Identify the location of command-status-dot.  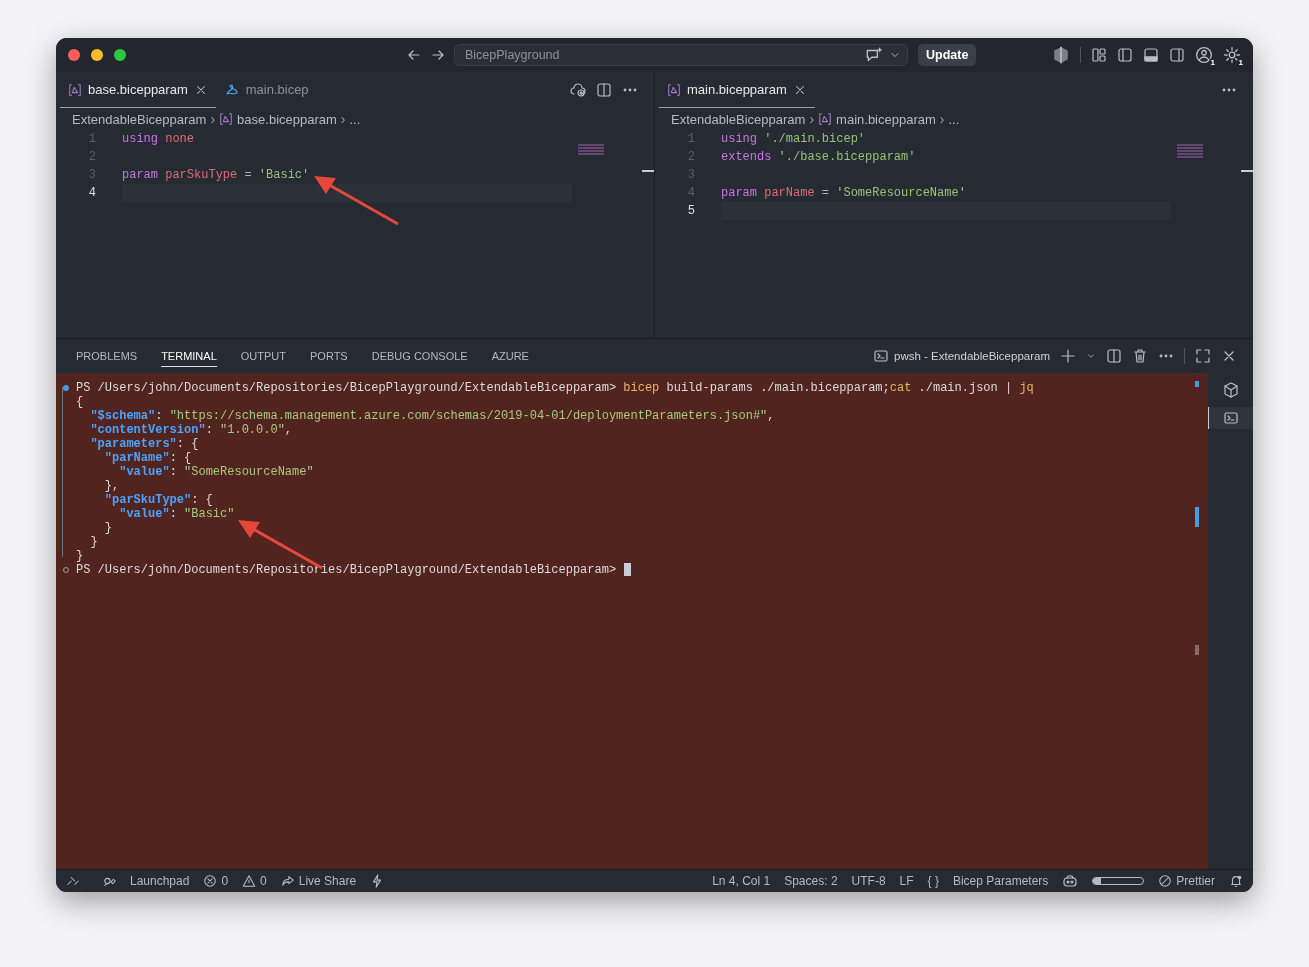
(66, 388).